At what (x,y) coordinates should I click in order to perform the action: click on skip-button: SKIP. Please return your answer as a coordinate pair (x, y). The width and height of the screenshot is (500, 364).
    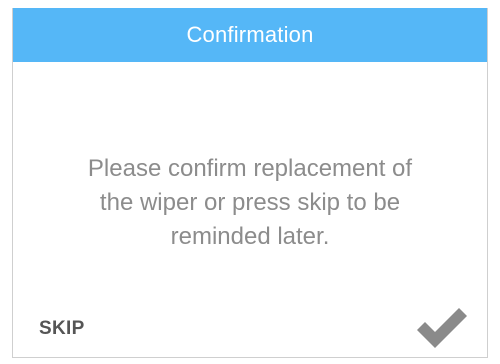
    Looking at the image, I should click on (62, 329).